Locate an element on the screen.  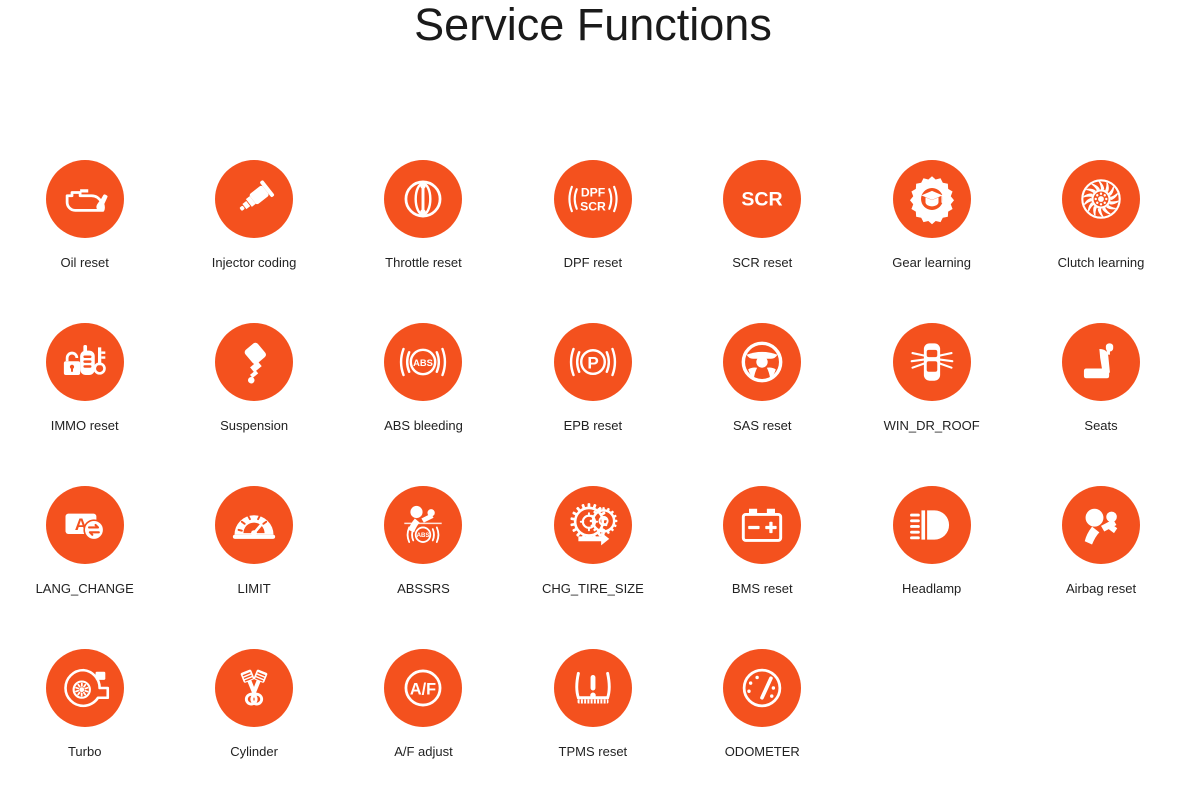
abs-warning-icon: ABS is located at coordinates (423, 362).